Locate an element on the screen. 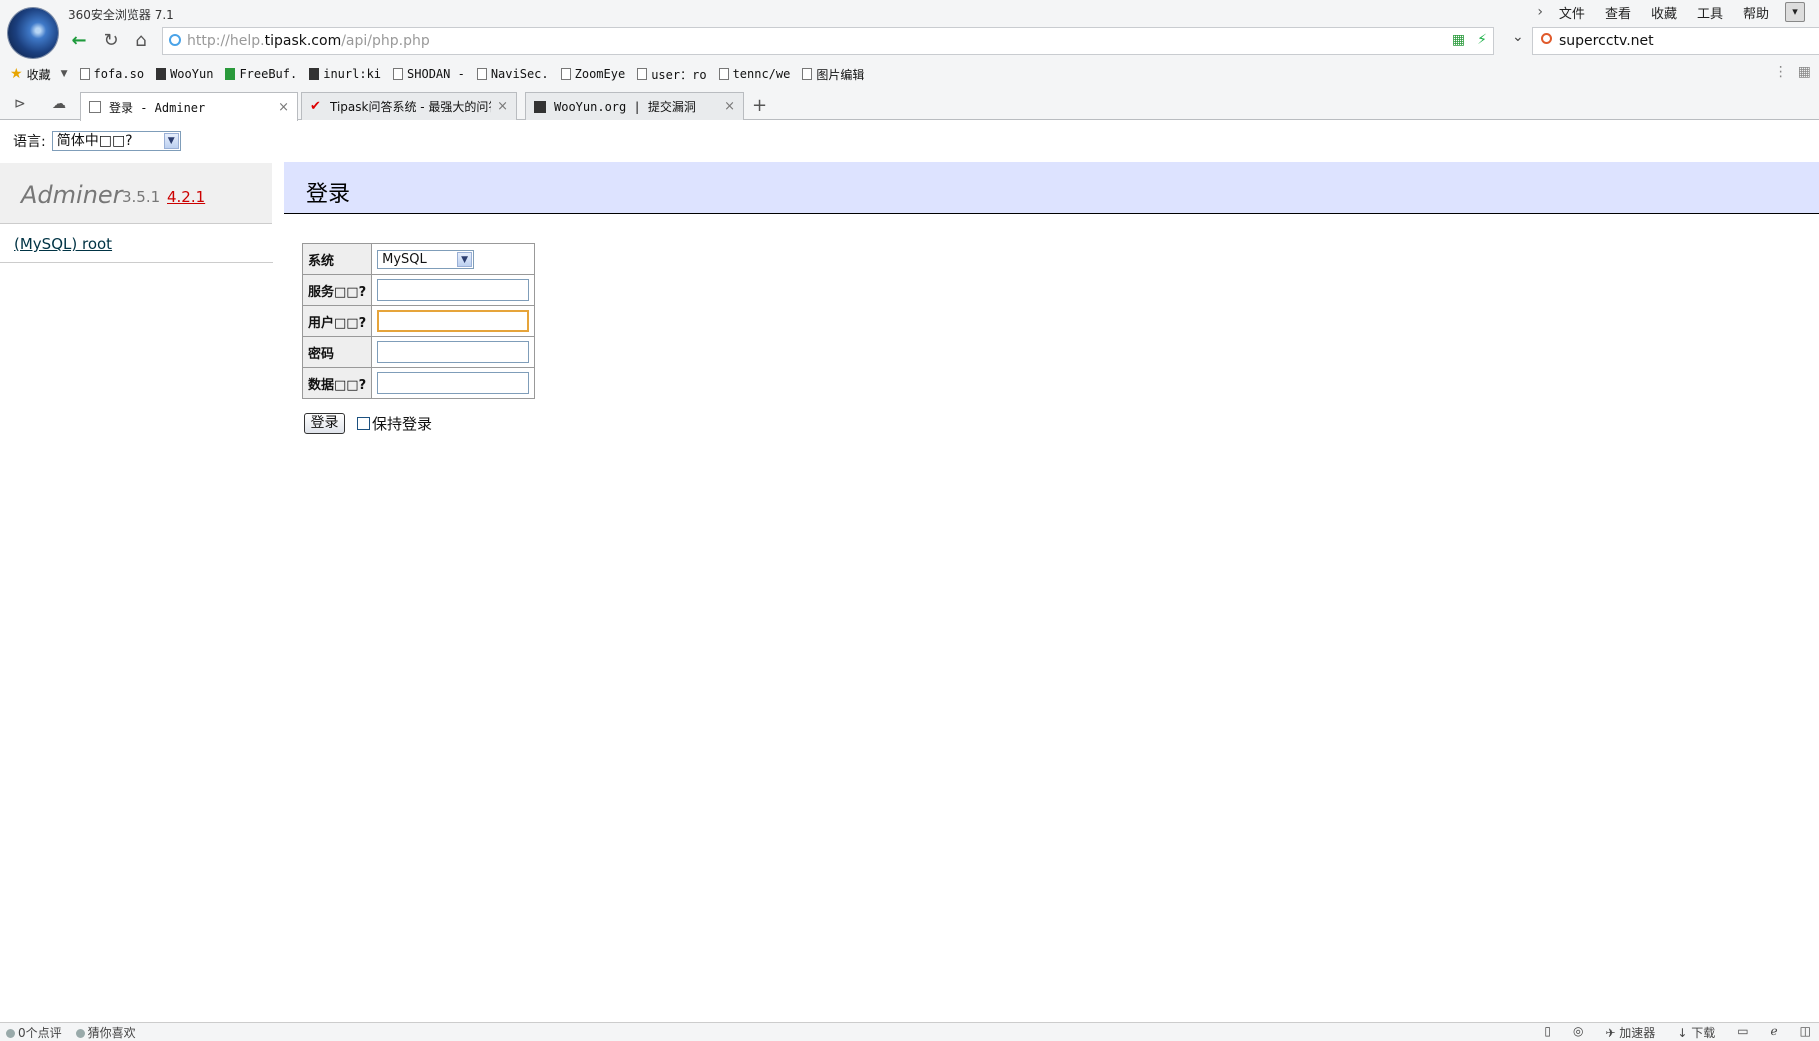 The height and width of the screenshot is (1041, 1819). window-icon: ▭ is located at coordinates (1742, 1032).